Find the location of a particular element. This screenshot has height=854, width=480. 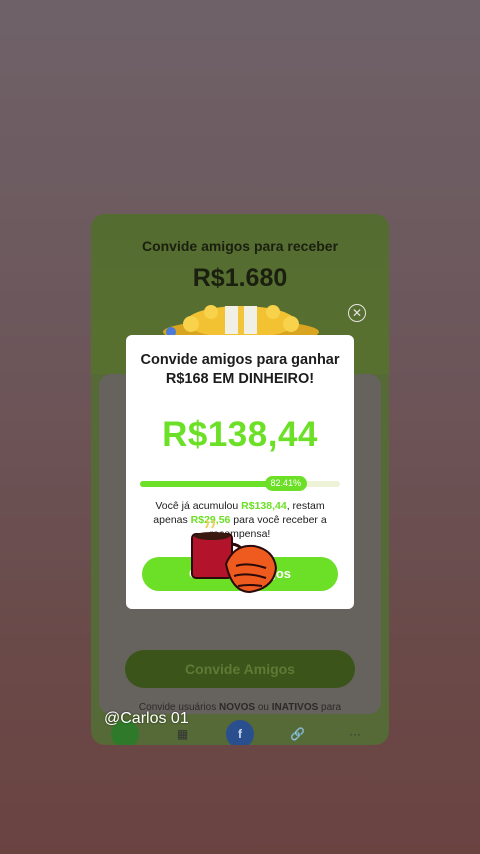

close-icon: ✕ is located at coordinates (357, 313).